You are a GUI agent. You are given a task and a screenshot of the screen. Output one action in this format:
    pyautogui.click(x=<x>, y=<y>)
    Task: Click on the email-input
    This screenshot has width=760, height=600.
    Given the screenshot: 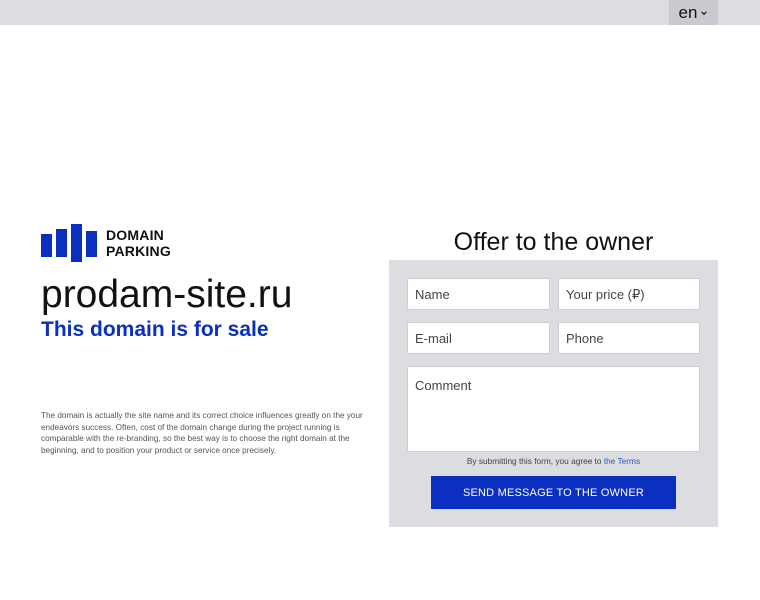 What is the action you would take?
    pyautogui.click(x=478, y=338)
    